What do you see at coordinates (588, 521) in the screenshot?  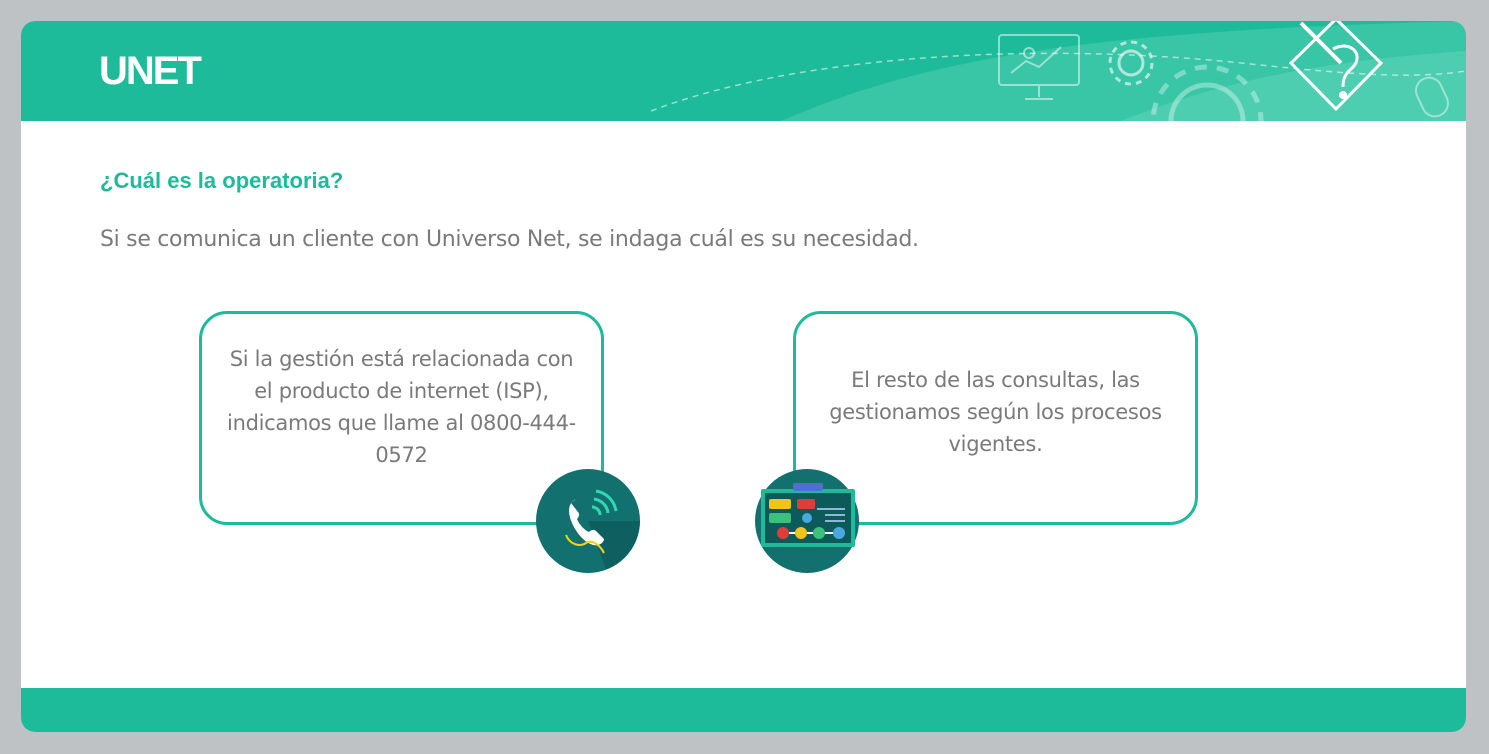 I see `phone-icon` at bounding box center [588, 521].